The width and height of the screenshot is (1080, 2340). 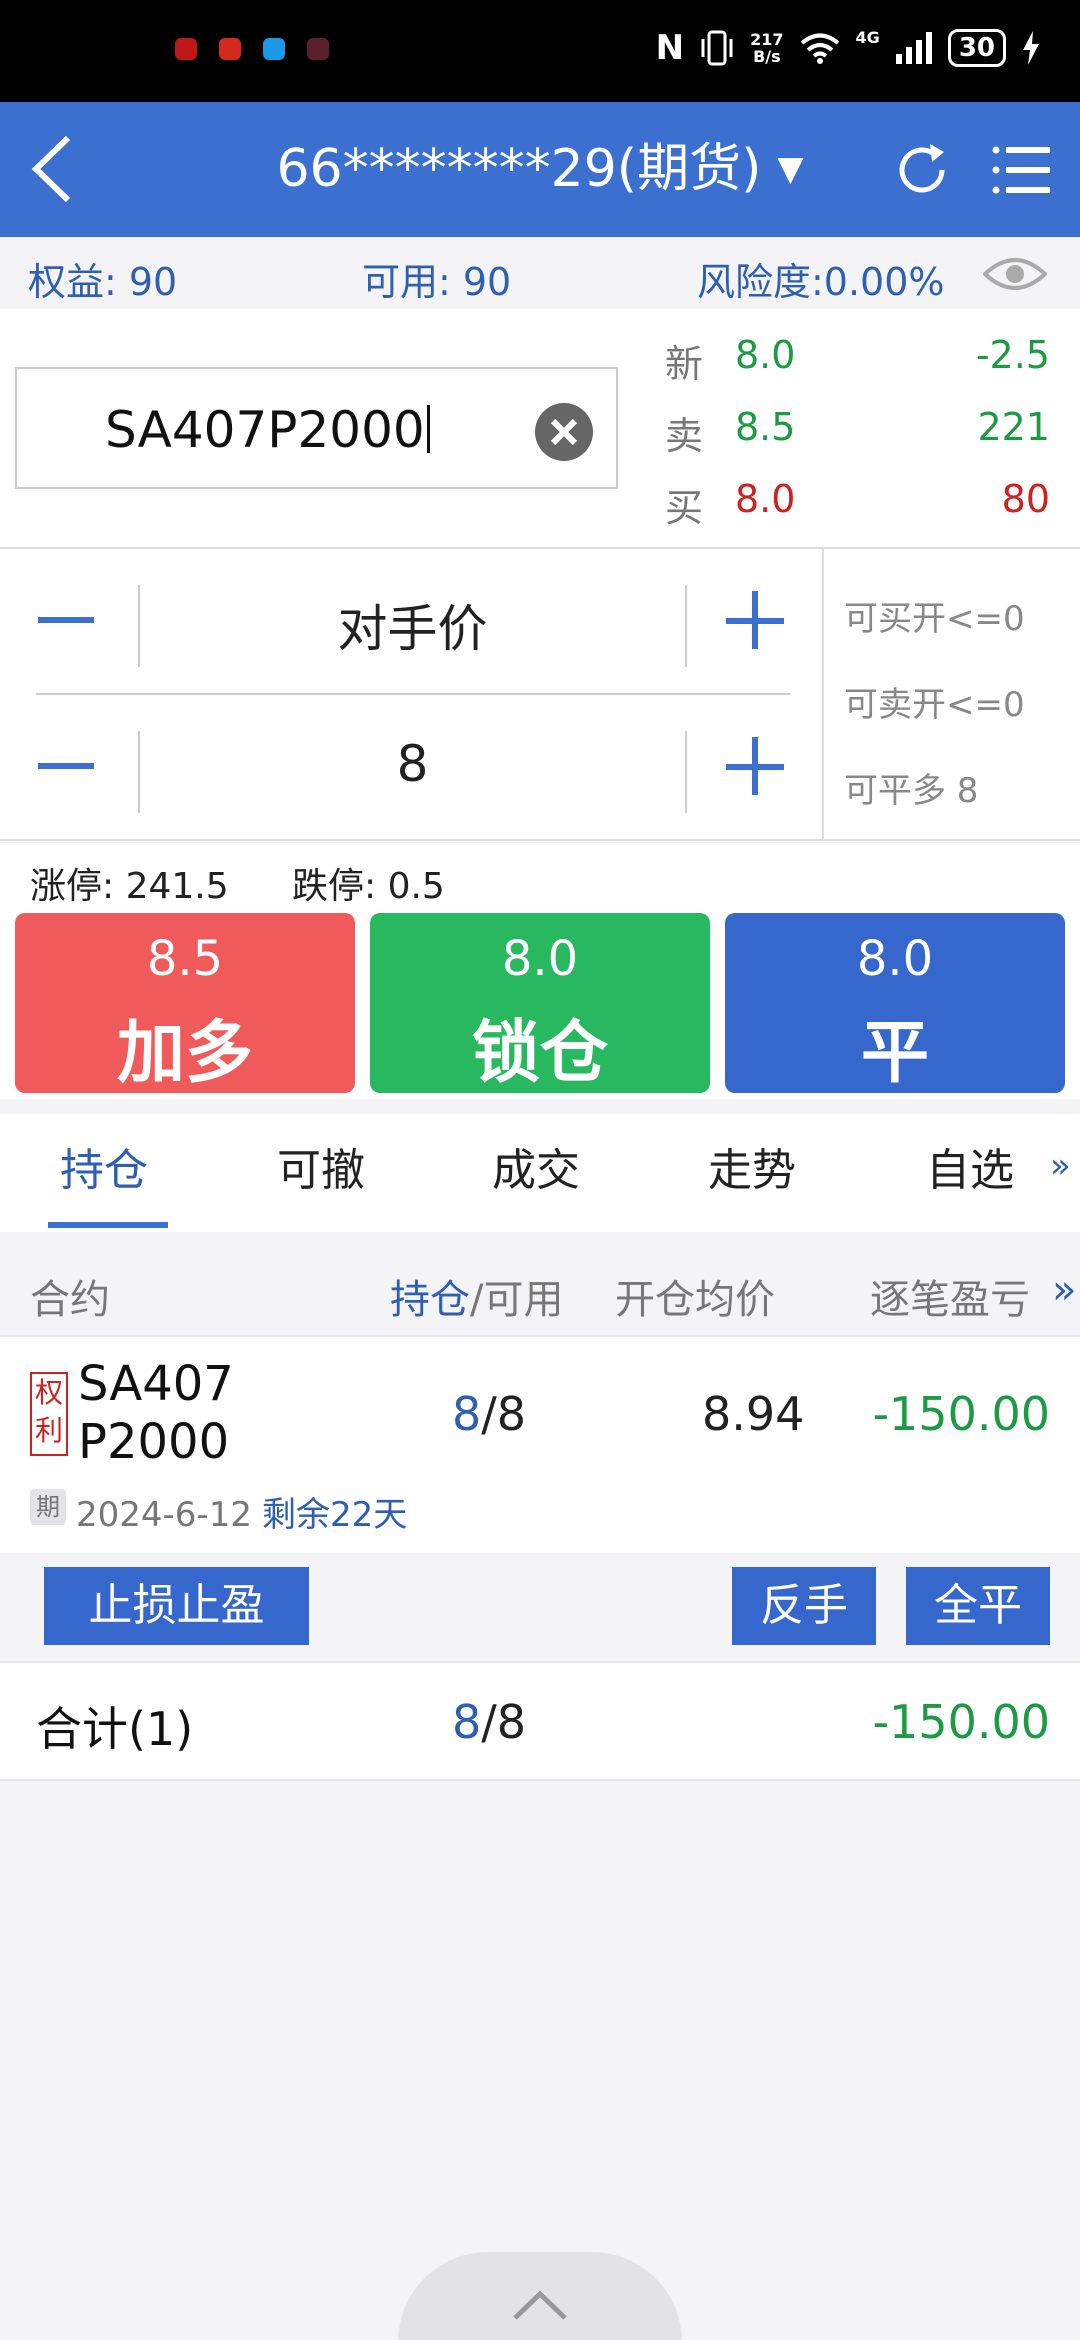 I want to click on hold-count: 8, so click(x=467, y=1414).